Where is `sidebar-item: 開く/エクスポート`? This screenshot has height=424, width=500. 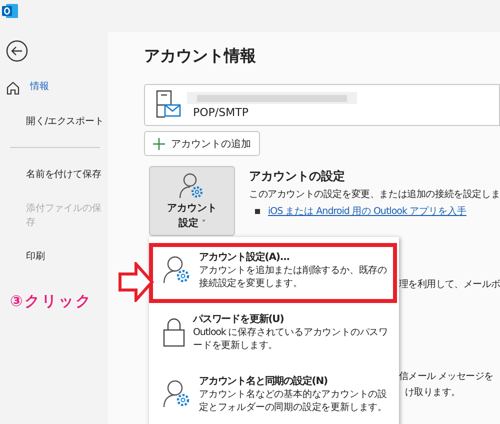 sidebar-item: 開く/エクスポート is located at coordinates (56, 122).